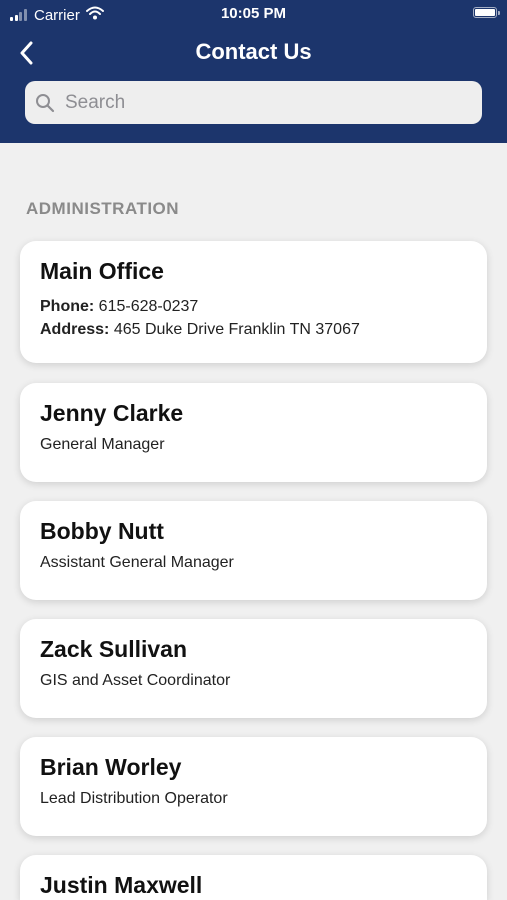  I want to click on contact-title: Lead Distribution Operator, so click(134, 798).